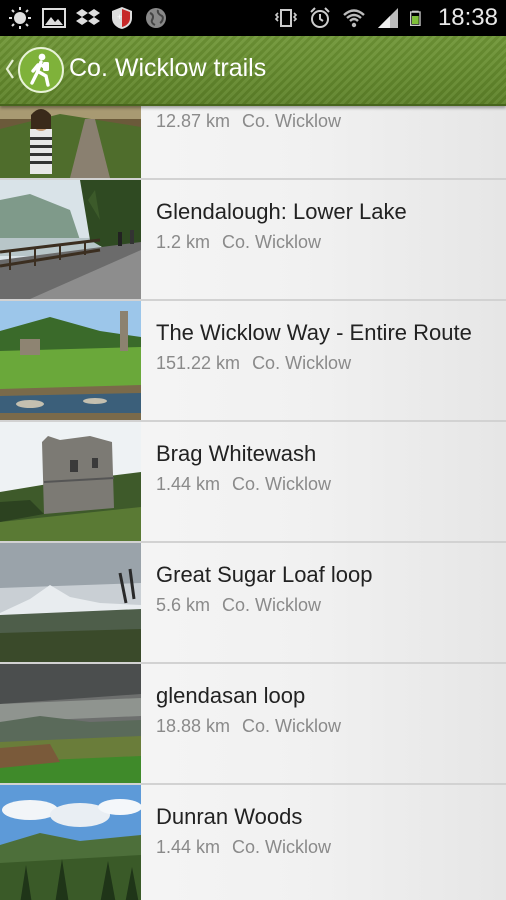 The image size is (506, 900). Describe the element at coordinates (54, 18) in the screenshot. I see `image-icon` at that location.